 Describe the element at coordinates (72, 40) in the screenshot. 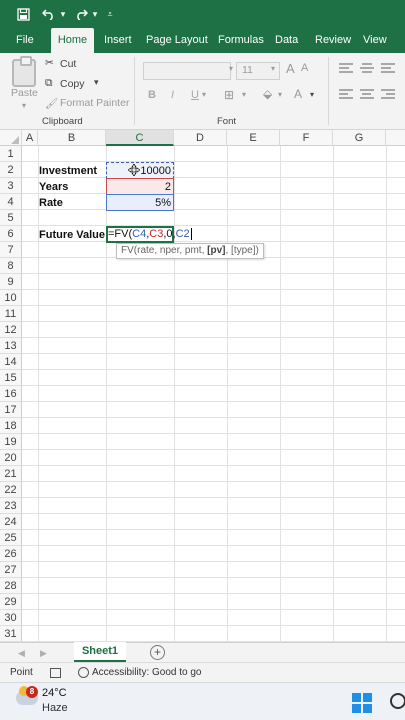

I see `tab-home: Home` at that location.